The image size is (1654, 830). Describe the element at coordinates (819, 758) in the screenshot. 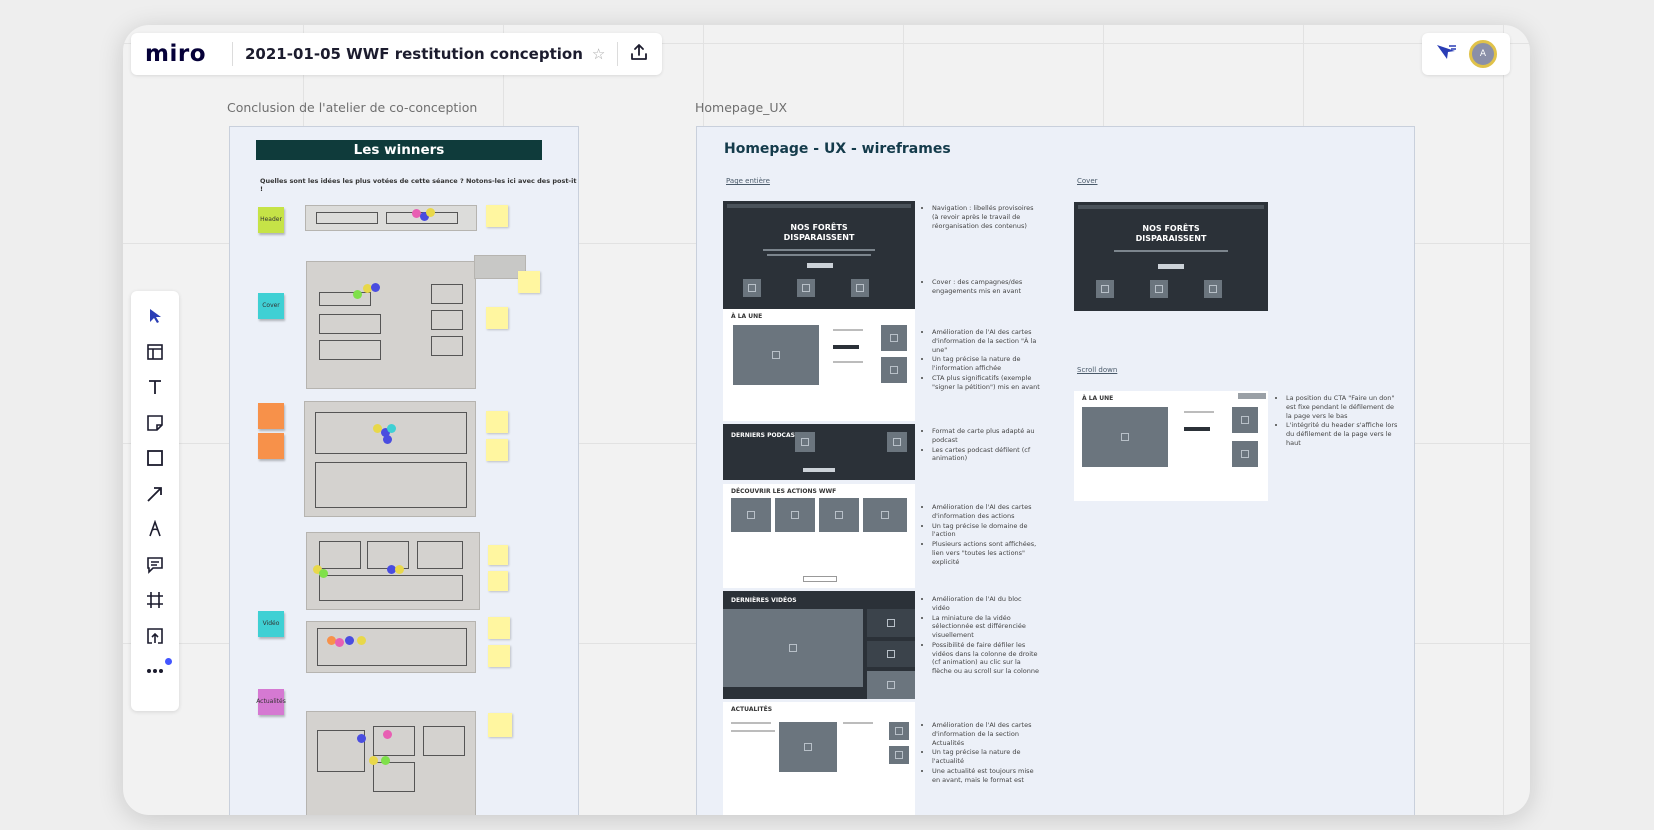

I see `wireframe-actualites: ACTUALITÉS` at that location.